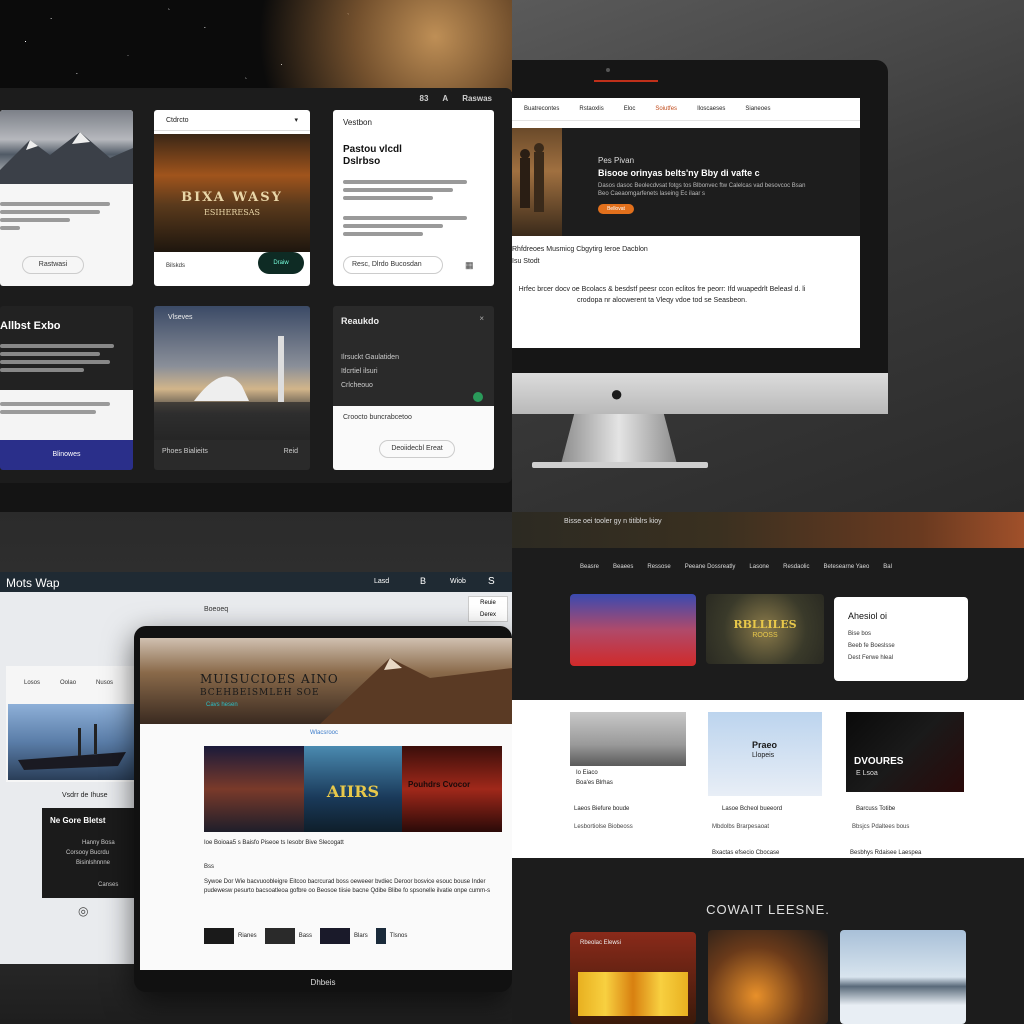 The image size is (1024, 1024). What do you see at coordinates (905, 752) in the screenshot?
I see `column-image: DVOURES E Lsoa` at bounding box center [905, 752].